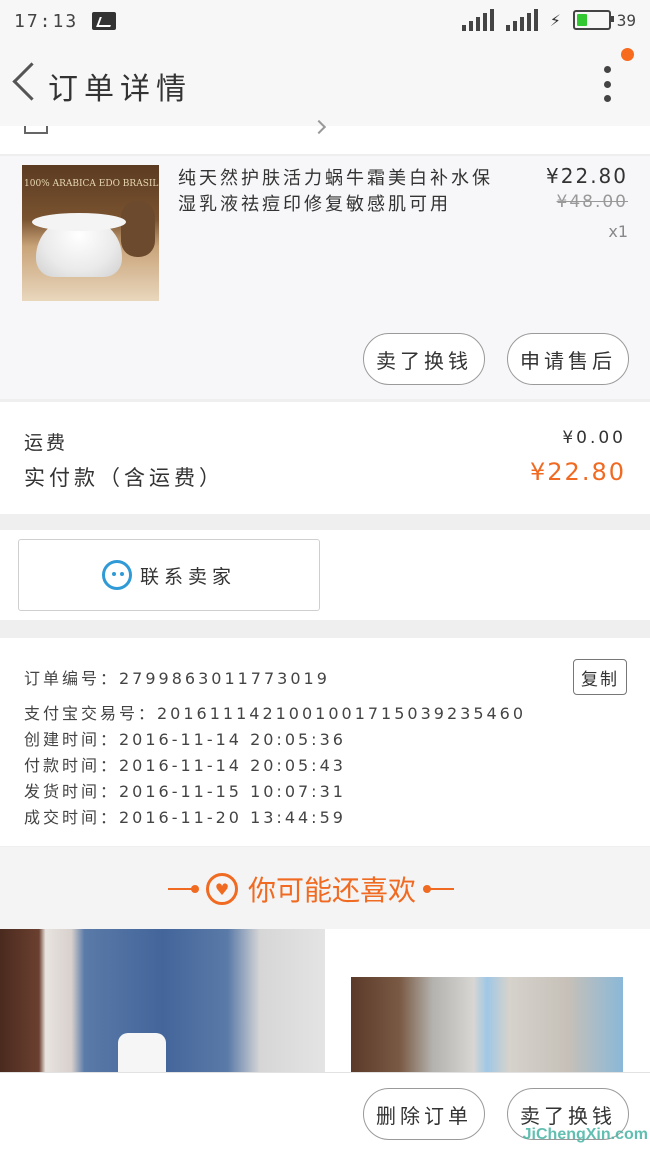 Image resolution: width=650 pixels, height=1156 pixels. Describe the element at coordinates (183, 889) in the screenshot. I see `divider-left` at that location.